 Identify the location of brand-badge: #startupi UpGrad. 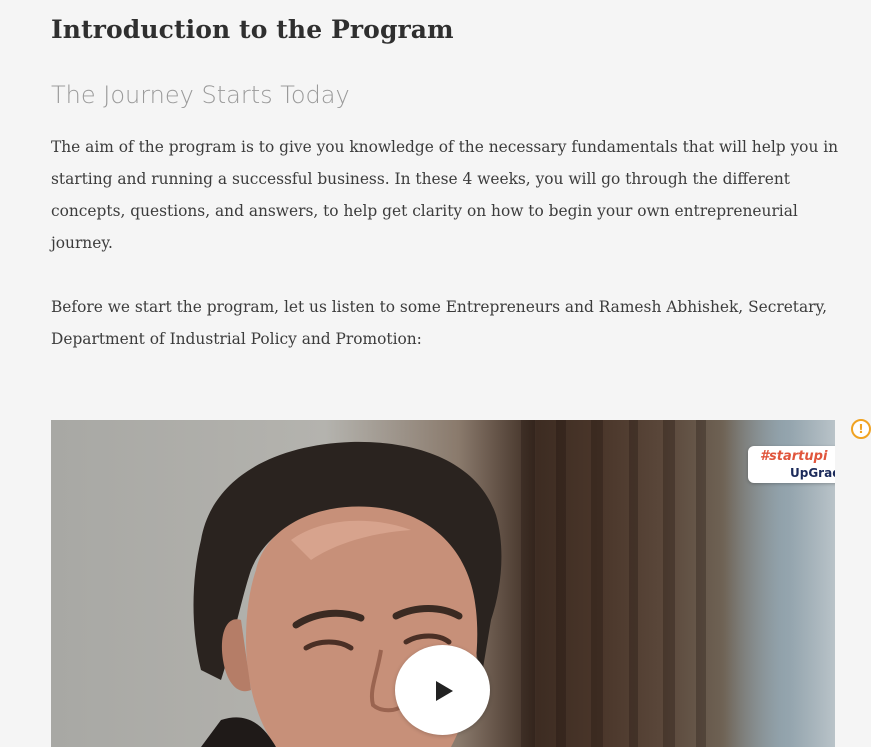
(791, 464).